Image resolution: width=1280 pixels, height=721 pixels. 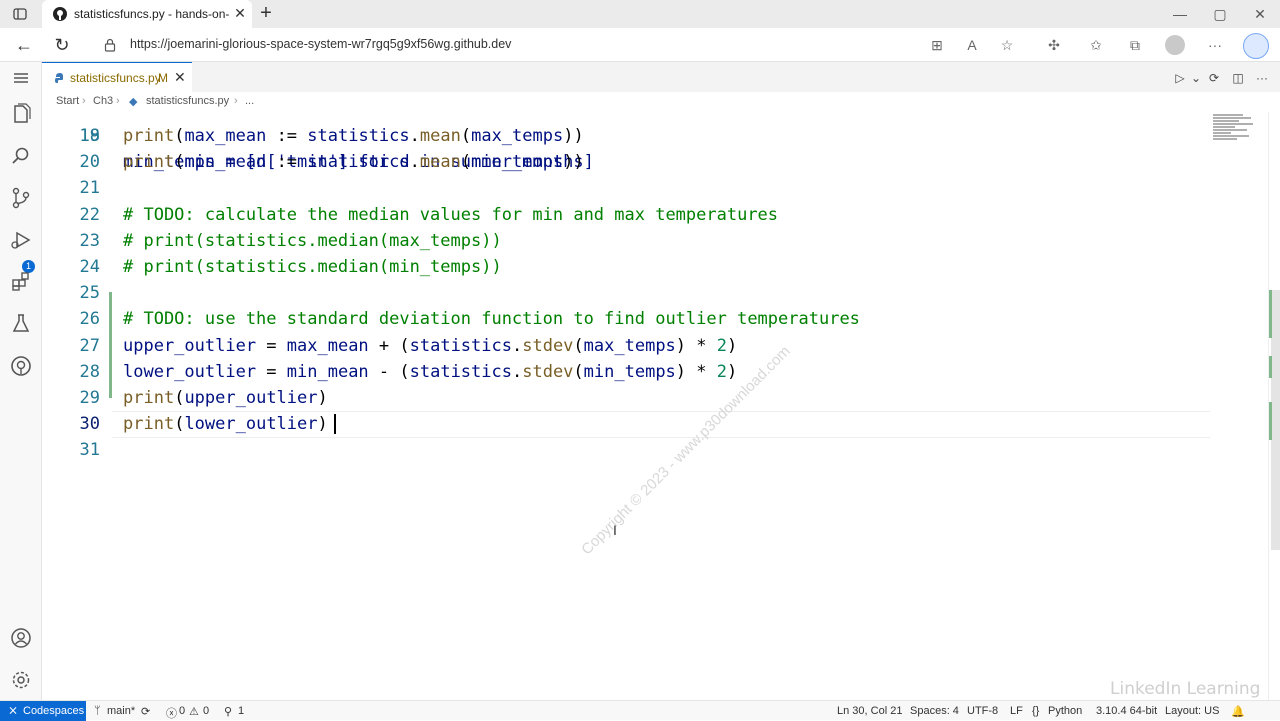 What do you see at coordinates (1135, 45) in the screenshot?
I see `collections-icon: ⧉` at bounding box center [1135, 45].